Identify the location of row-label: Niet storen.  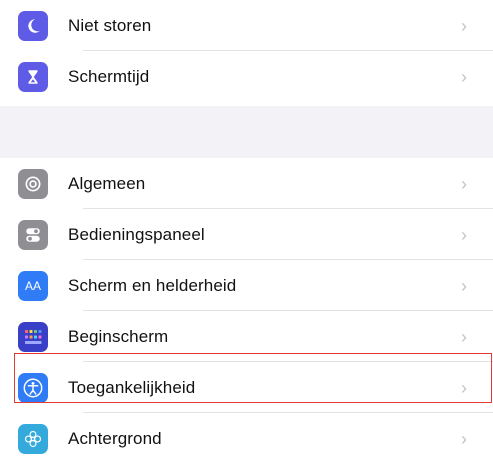
(110, 25).